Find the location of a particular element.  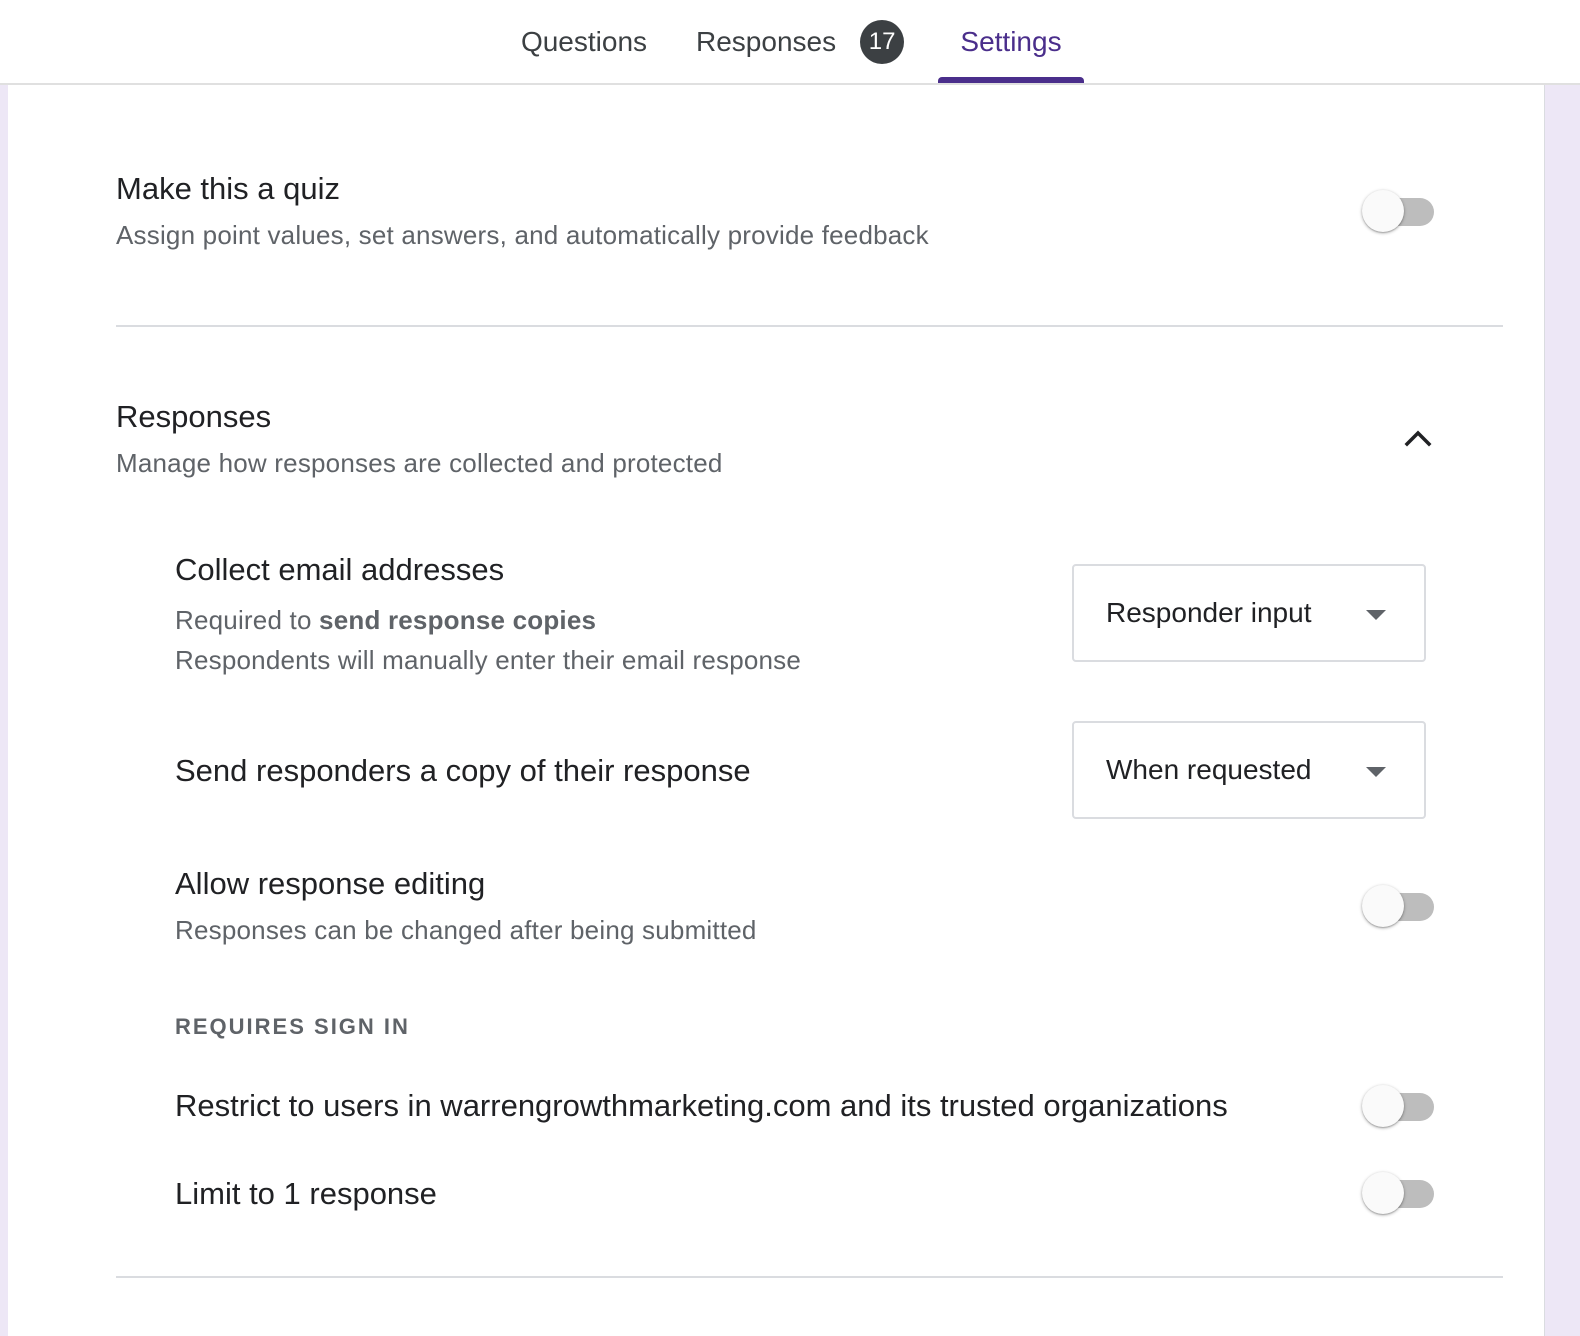

tab-bar: Questions Responses 17 Settings is located at coordinates (790, 42).